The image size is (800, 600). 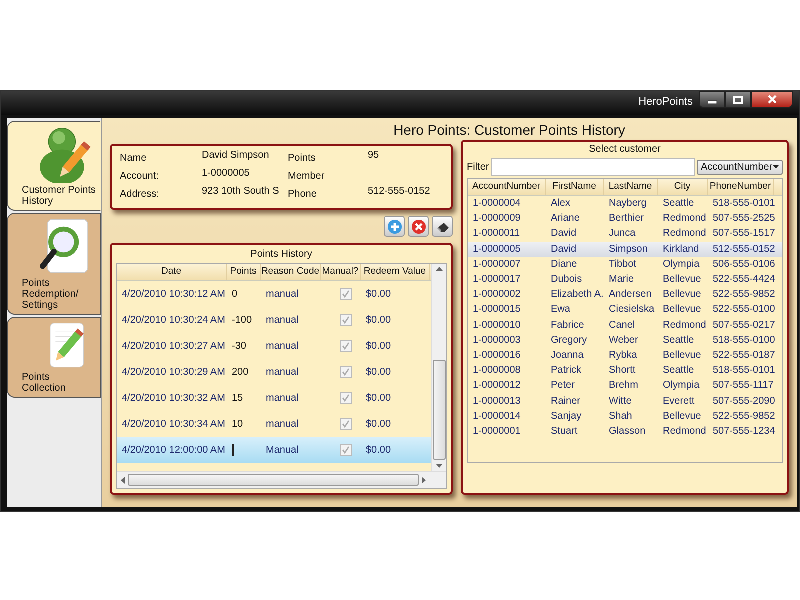 I want to click on column-header: AccountNumber, so click(x=507, y=187).